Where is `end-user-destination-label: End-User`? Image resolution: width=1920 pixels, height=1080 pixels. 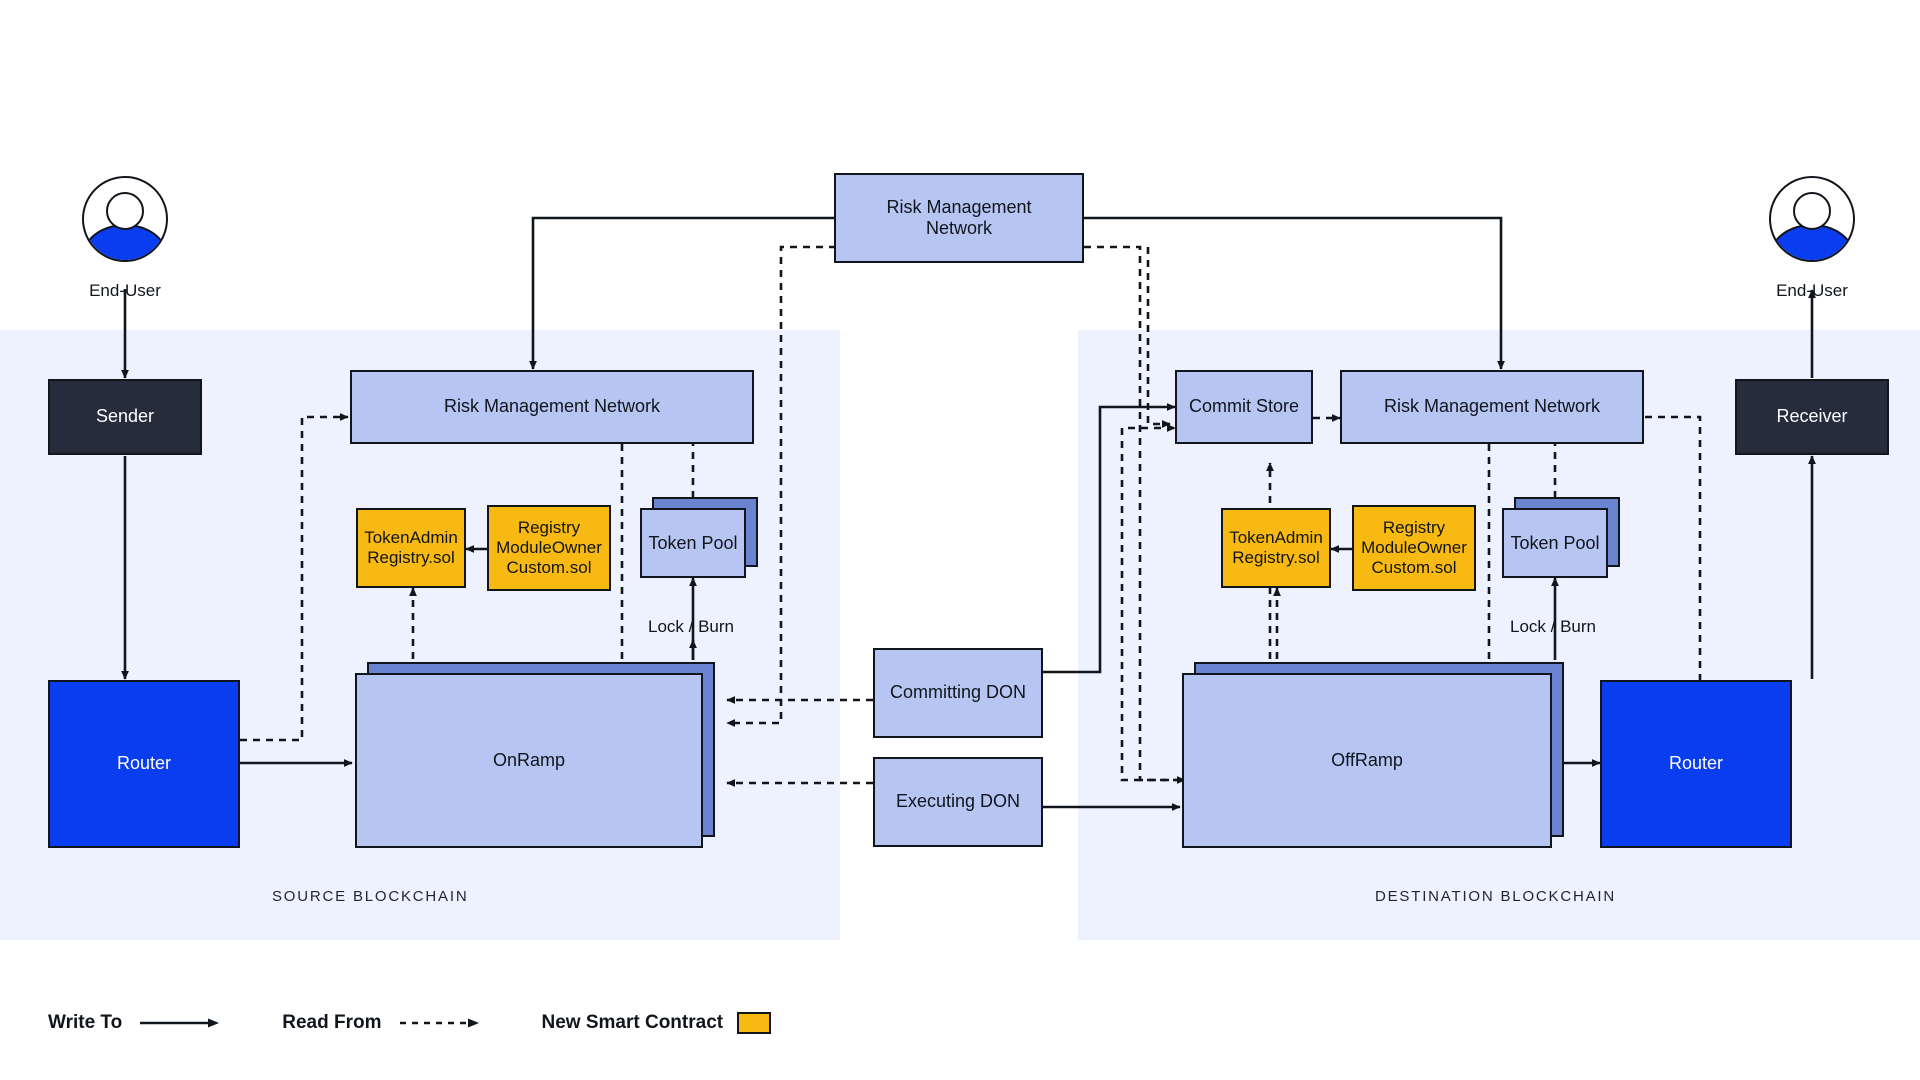
end-user-destination-label: End-User is located at coordinates (1812, 290).